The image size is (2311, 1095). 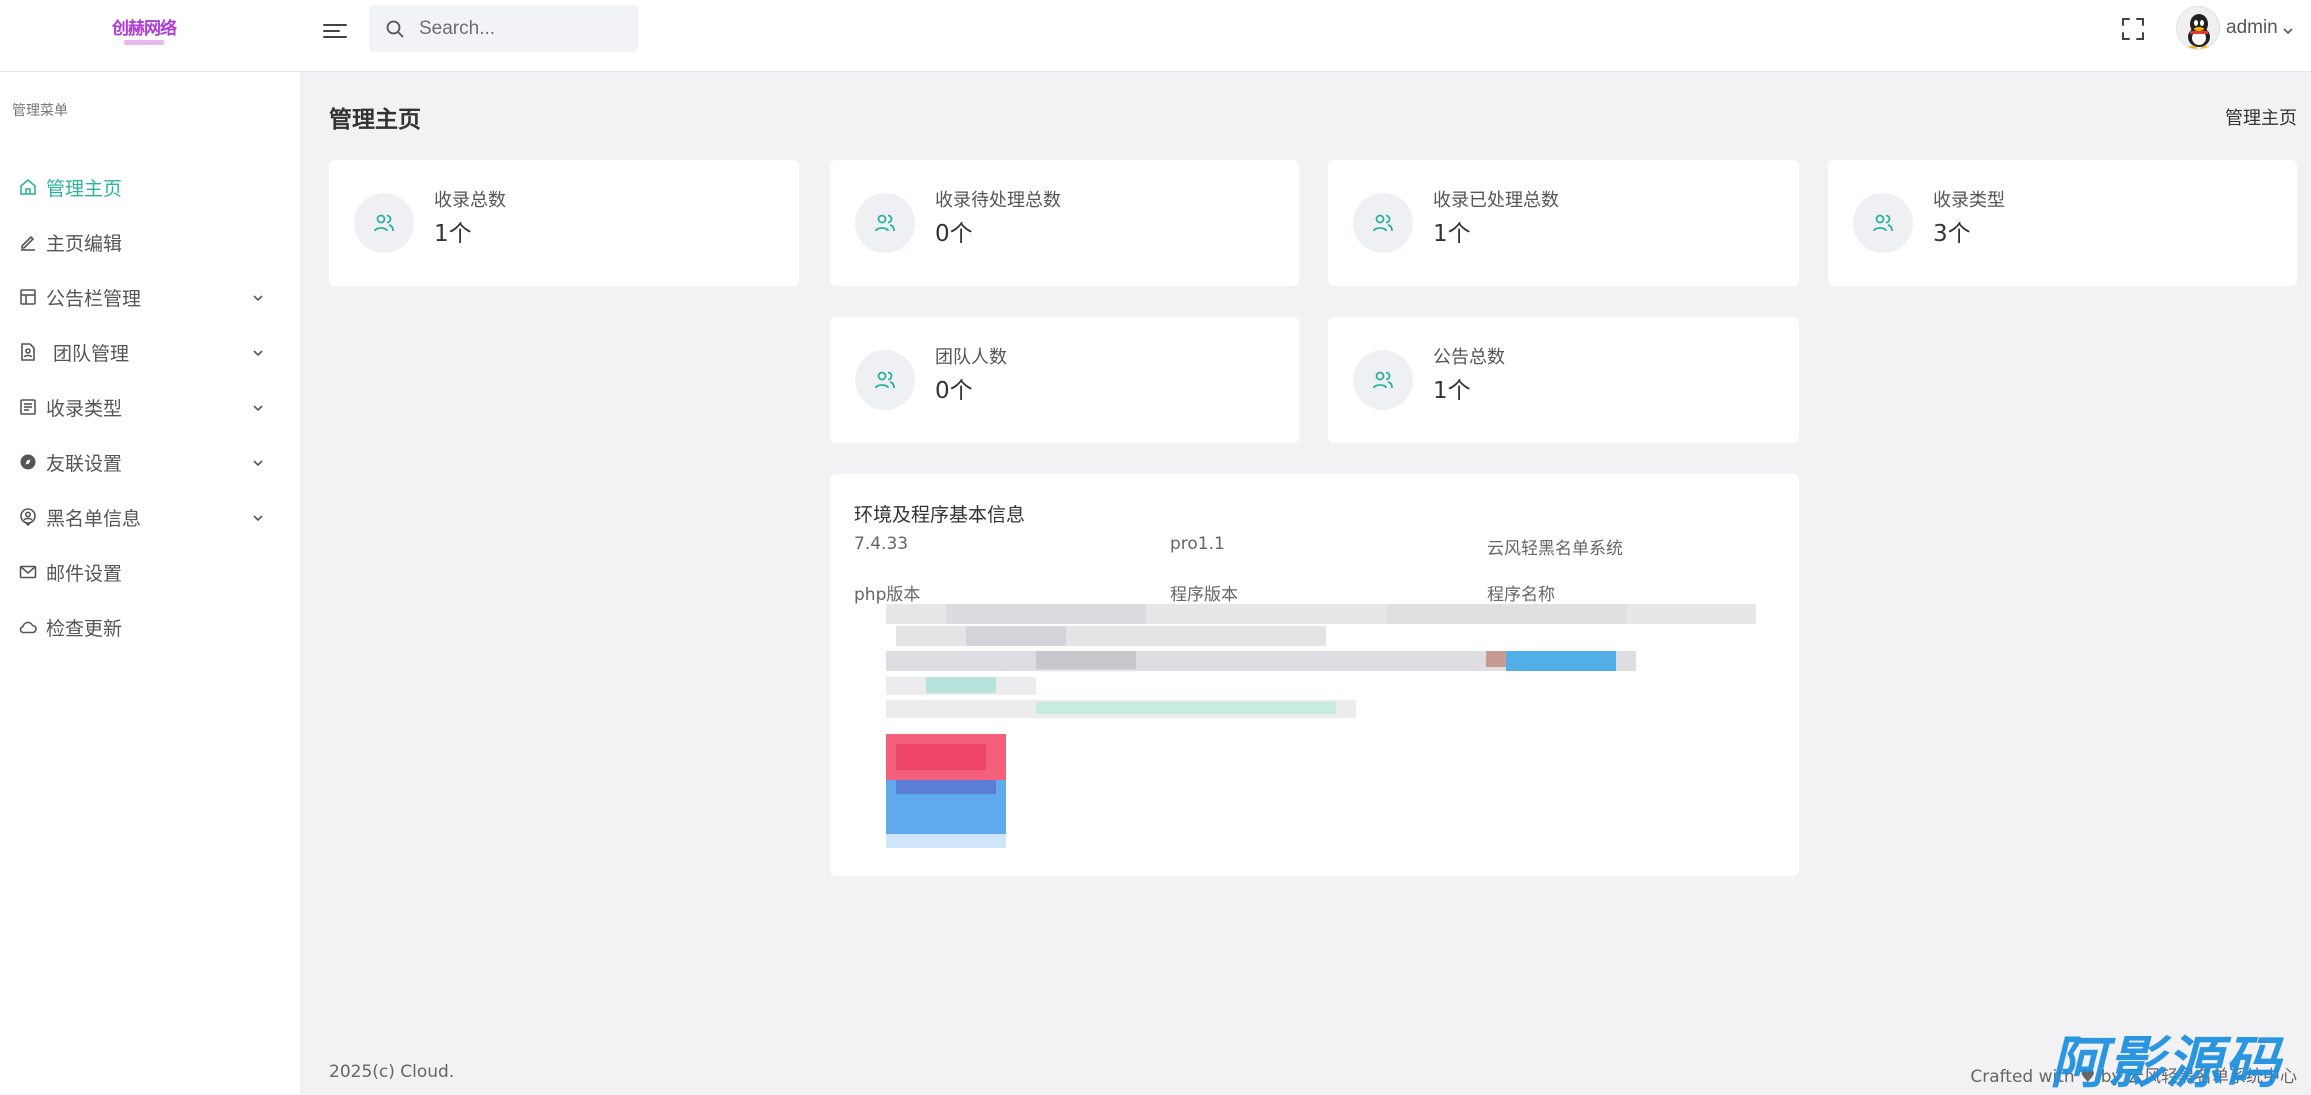 What do you see at coordinates (335, 31) in the screenshot?
I see `menu-toggle-icon` at bounding box center [335, 31].